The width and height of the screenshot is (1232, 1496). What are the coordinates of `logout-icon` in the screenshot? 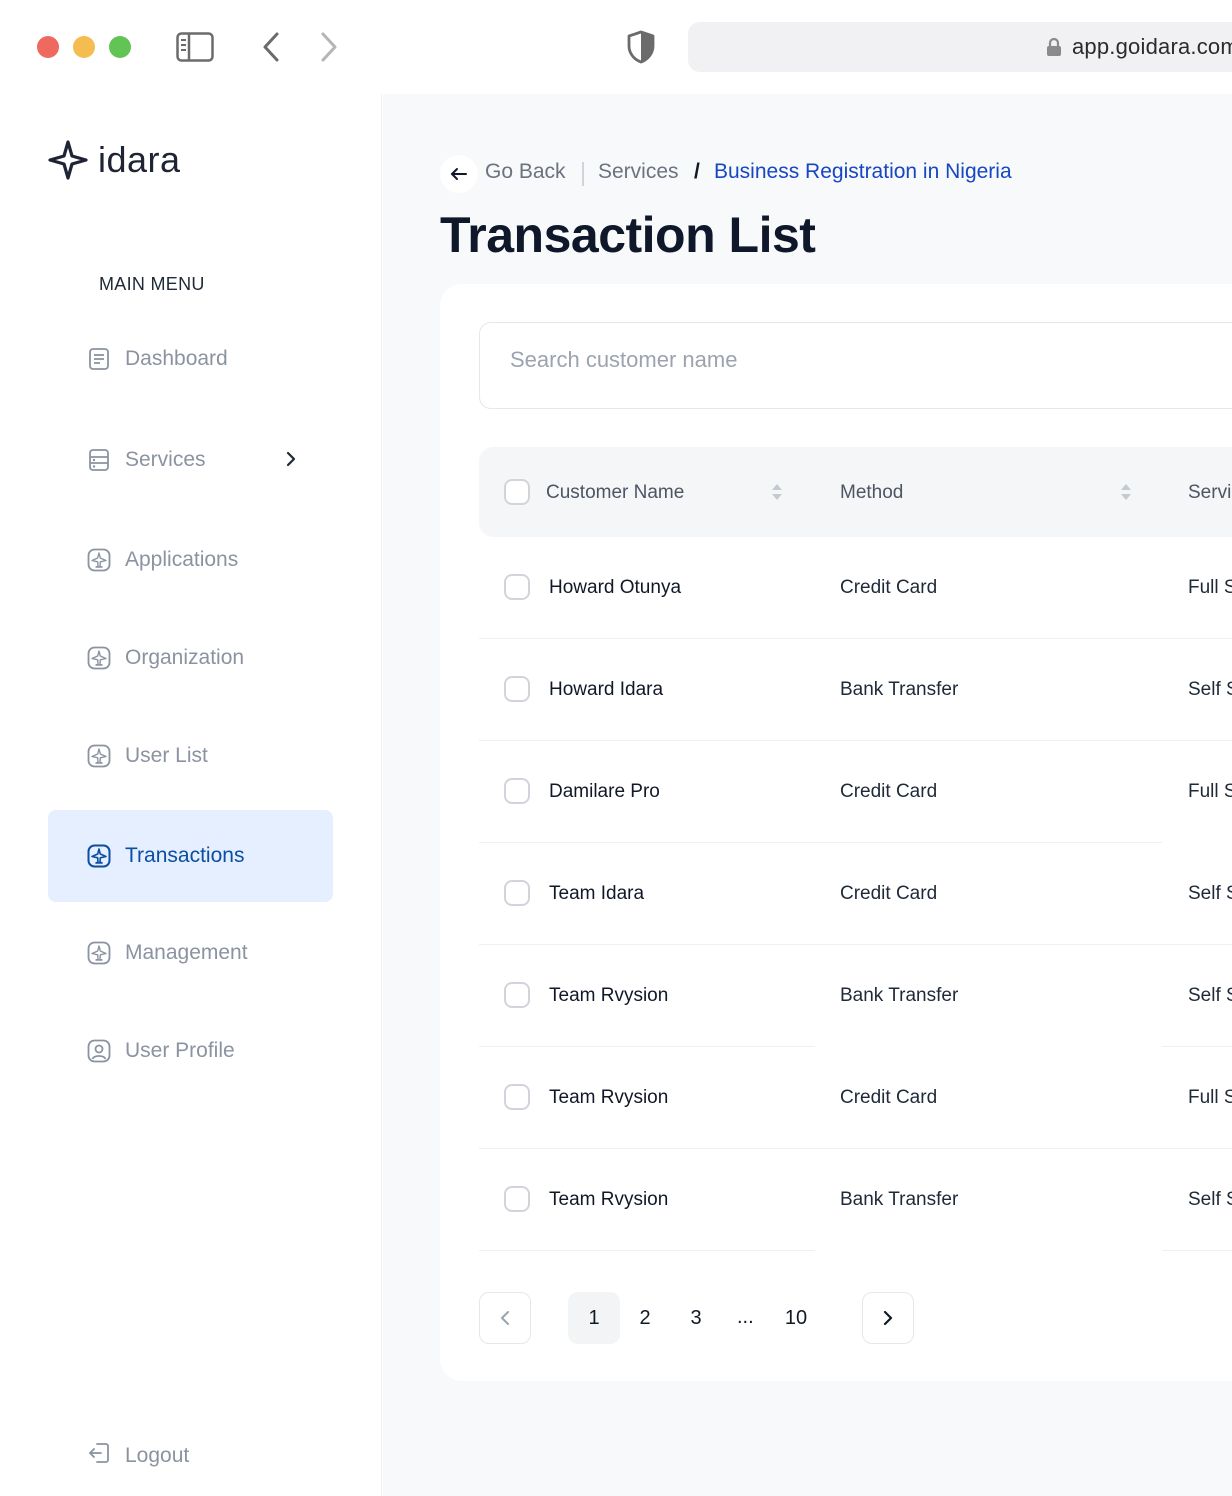 It's located at (99, 1455).